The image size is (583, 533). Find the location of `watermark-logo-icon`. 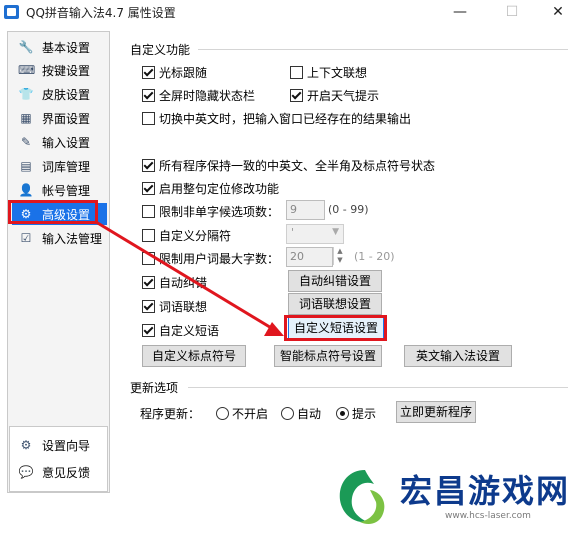

watermark-logo-icon is located at coordinates (362, 497).